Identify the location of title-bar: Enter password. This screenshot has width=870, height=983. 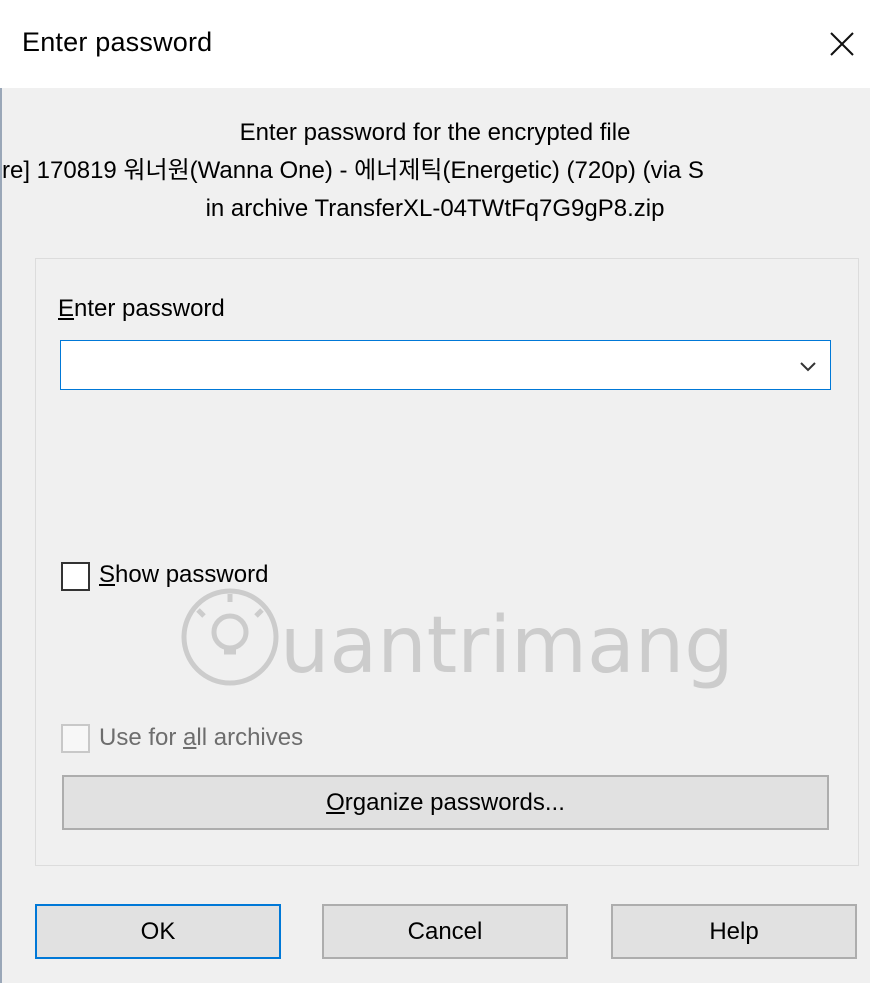
(435, 44).